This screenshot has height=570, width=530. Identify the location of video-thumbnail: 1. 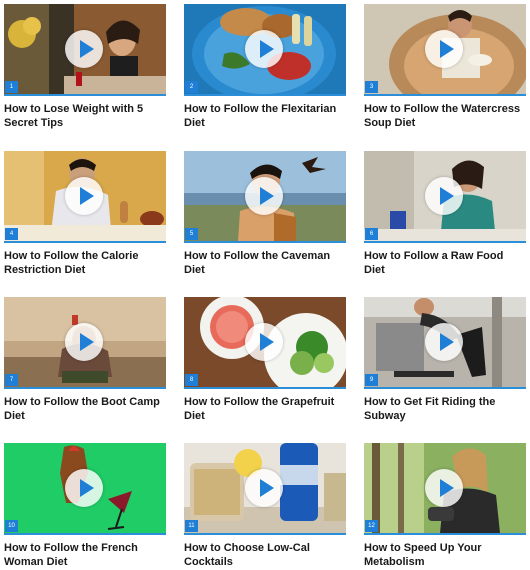
(85, 50).